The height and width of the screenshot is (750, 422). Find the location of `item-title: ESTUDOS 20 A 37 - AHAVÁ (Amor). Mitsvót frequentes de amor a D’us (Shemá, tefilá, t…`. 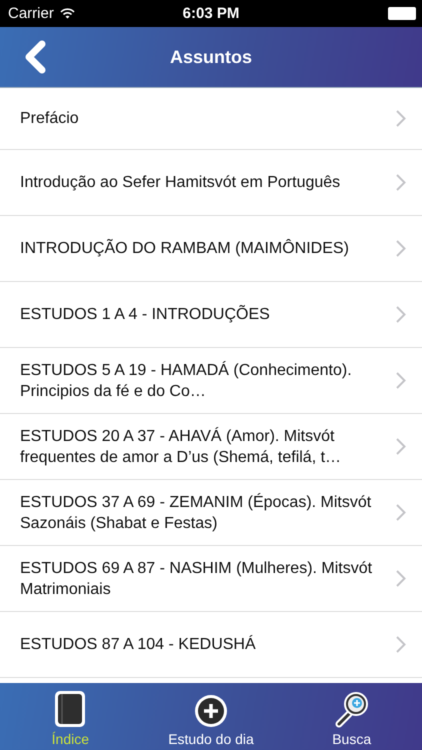

item-title: ESTUDOS 20 A 37 - AHAVÁ (Amor). Mitsvót frequentes de amor a D’us (Shemá, tefilá, t… is located at coordinates (181, 447).